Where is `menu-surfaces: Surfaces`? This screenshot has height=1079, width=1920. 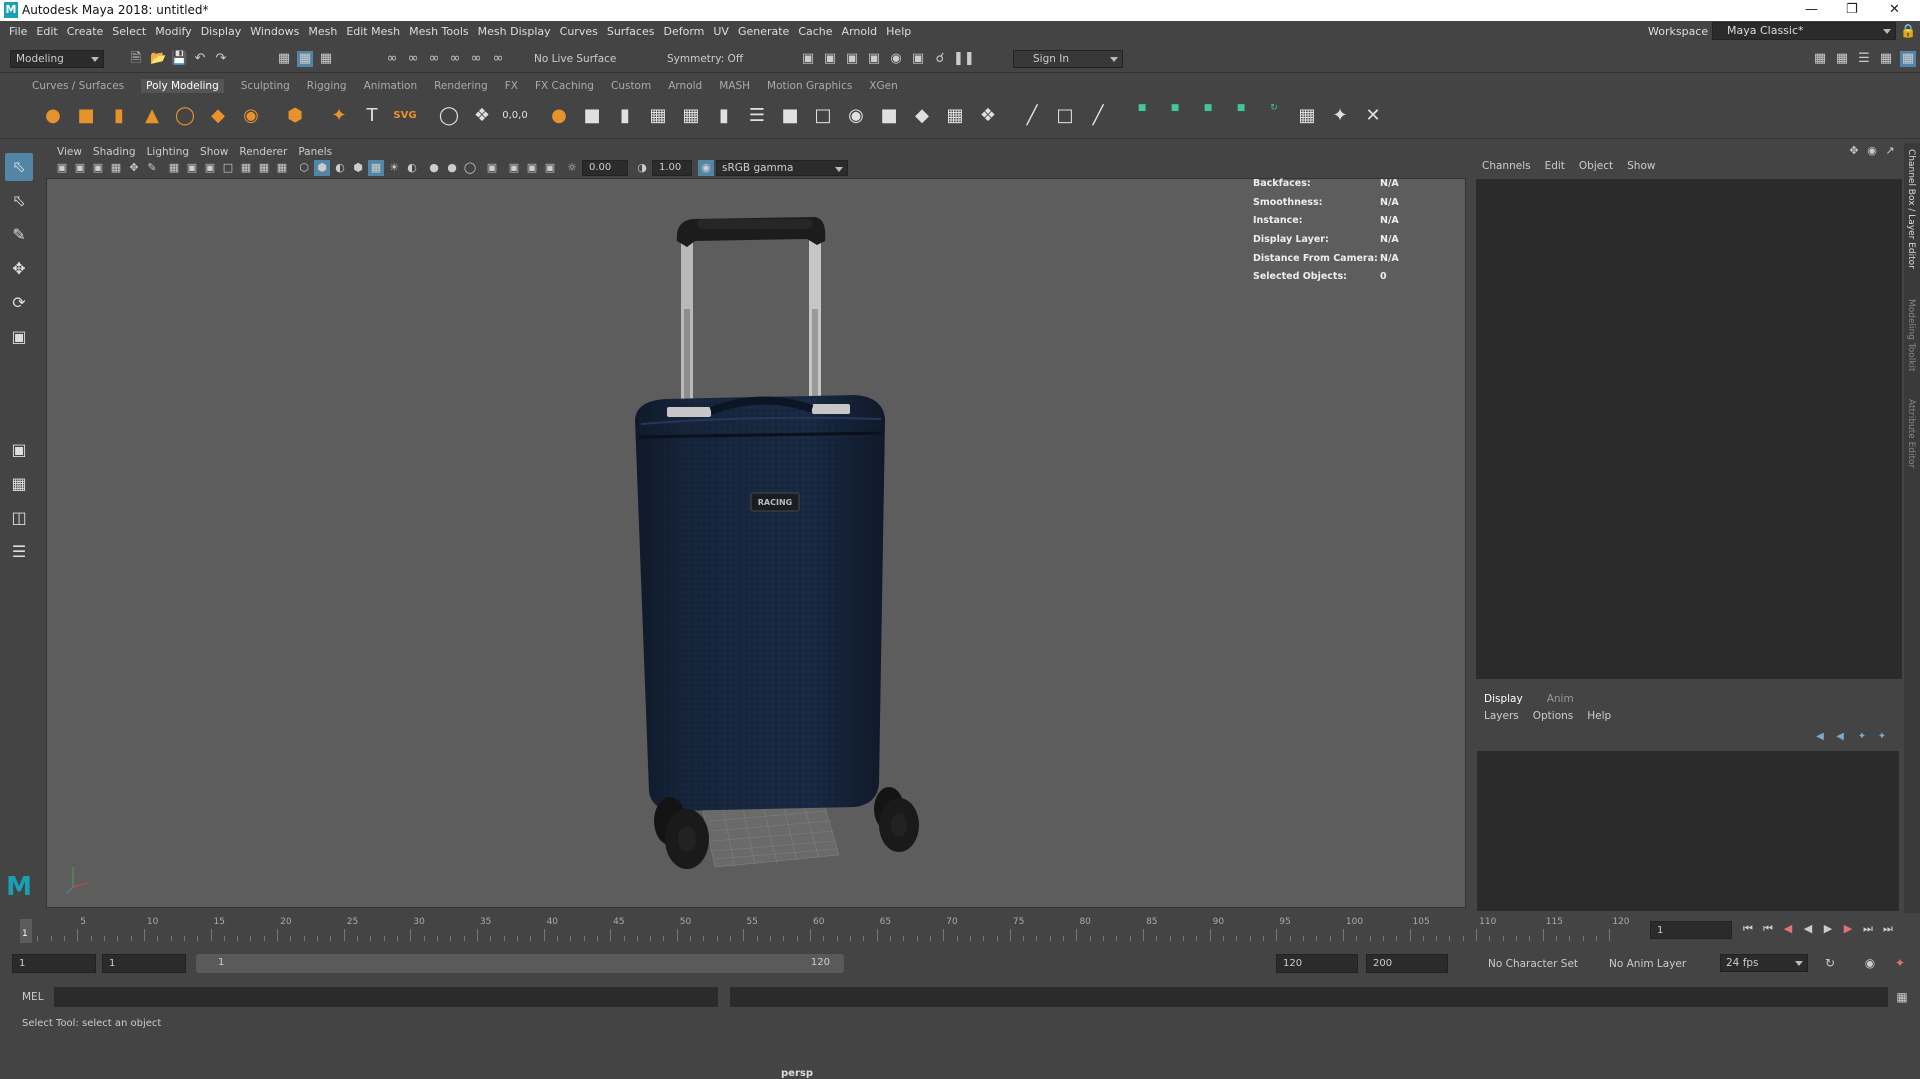
menu-surfaces: Surfaces is located at coordinates (631, 31).